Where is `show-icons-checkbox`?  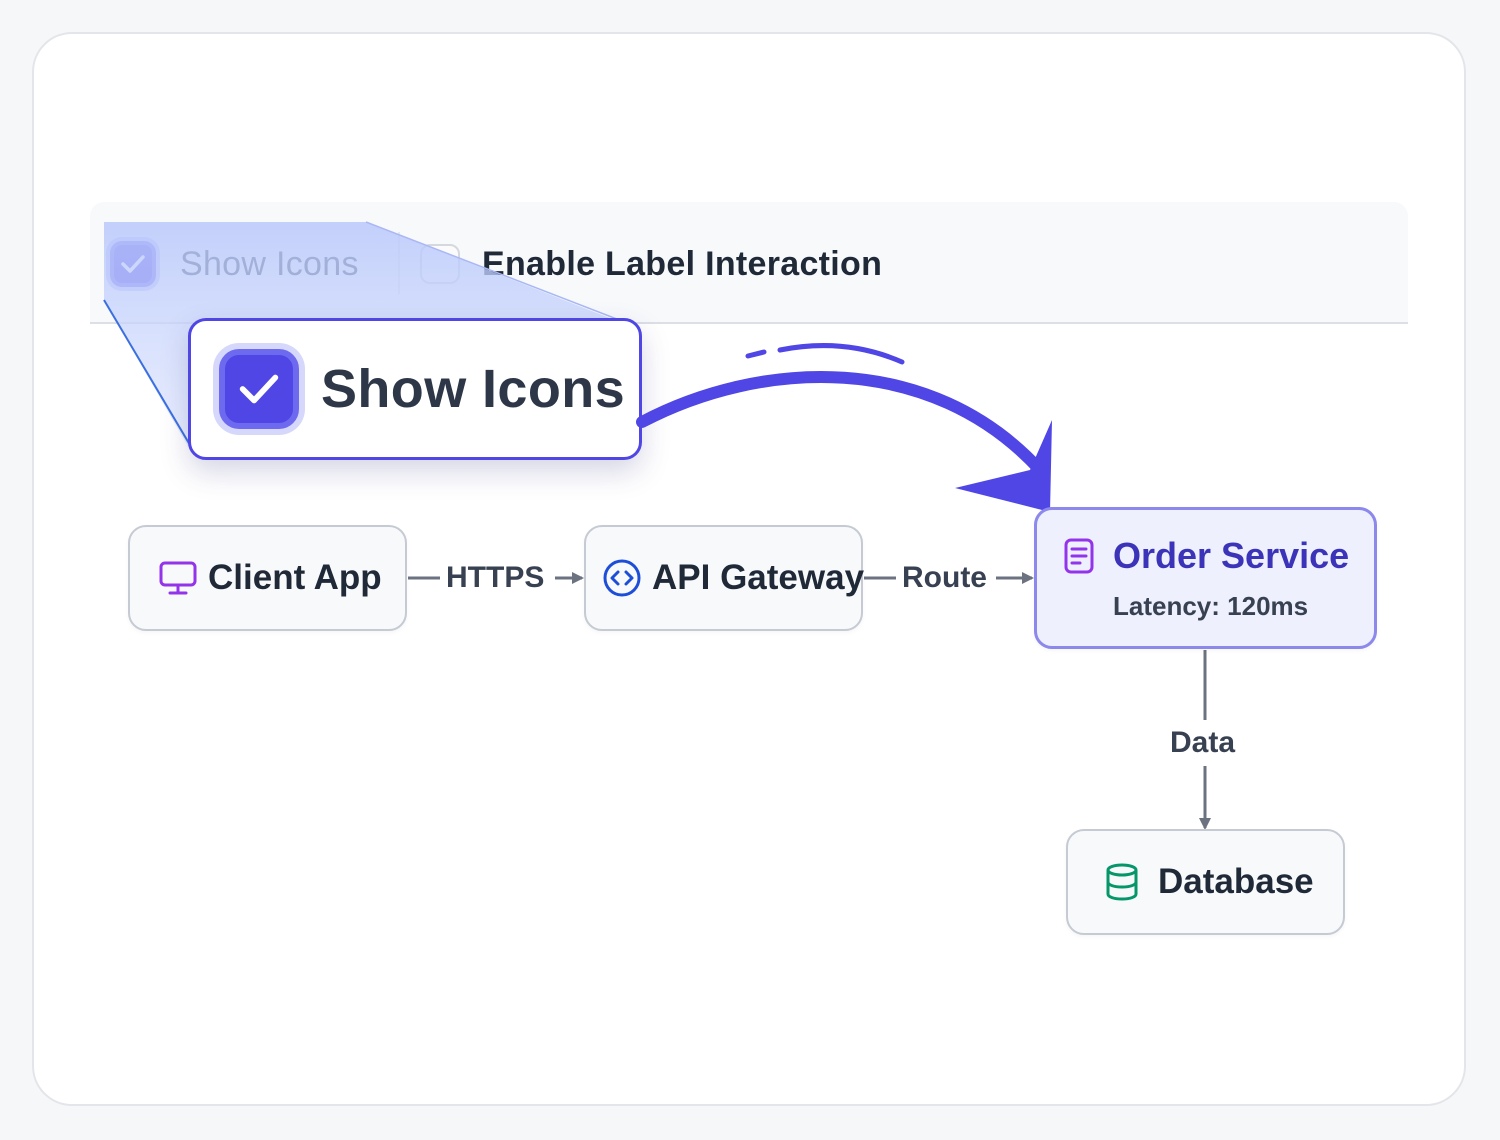 show-icons-checkbox is located at coordinates (133, 264).